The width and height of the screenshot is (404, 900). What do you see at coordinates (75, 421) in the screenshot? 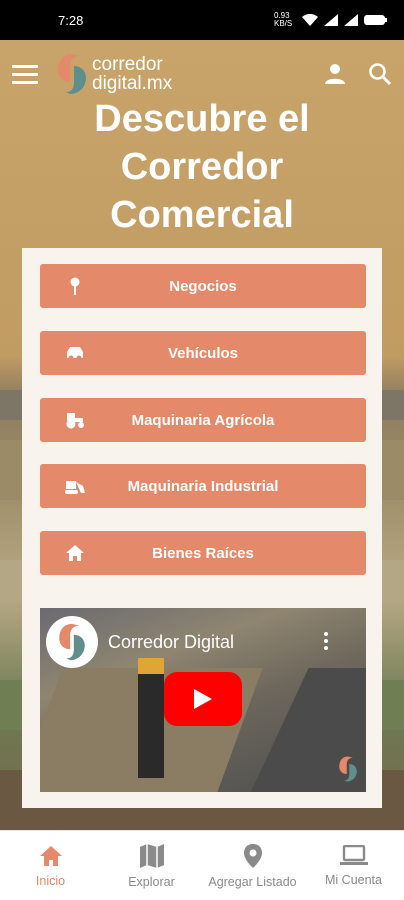
I see `tractor-icon` at bounding box center [75, 421].